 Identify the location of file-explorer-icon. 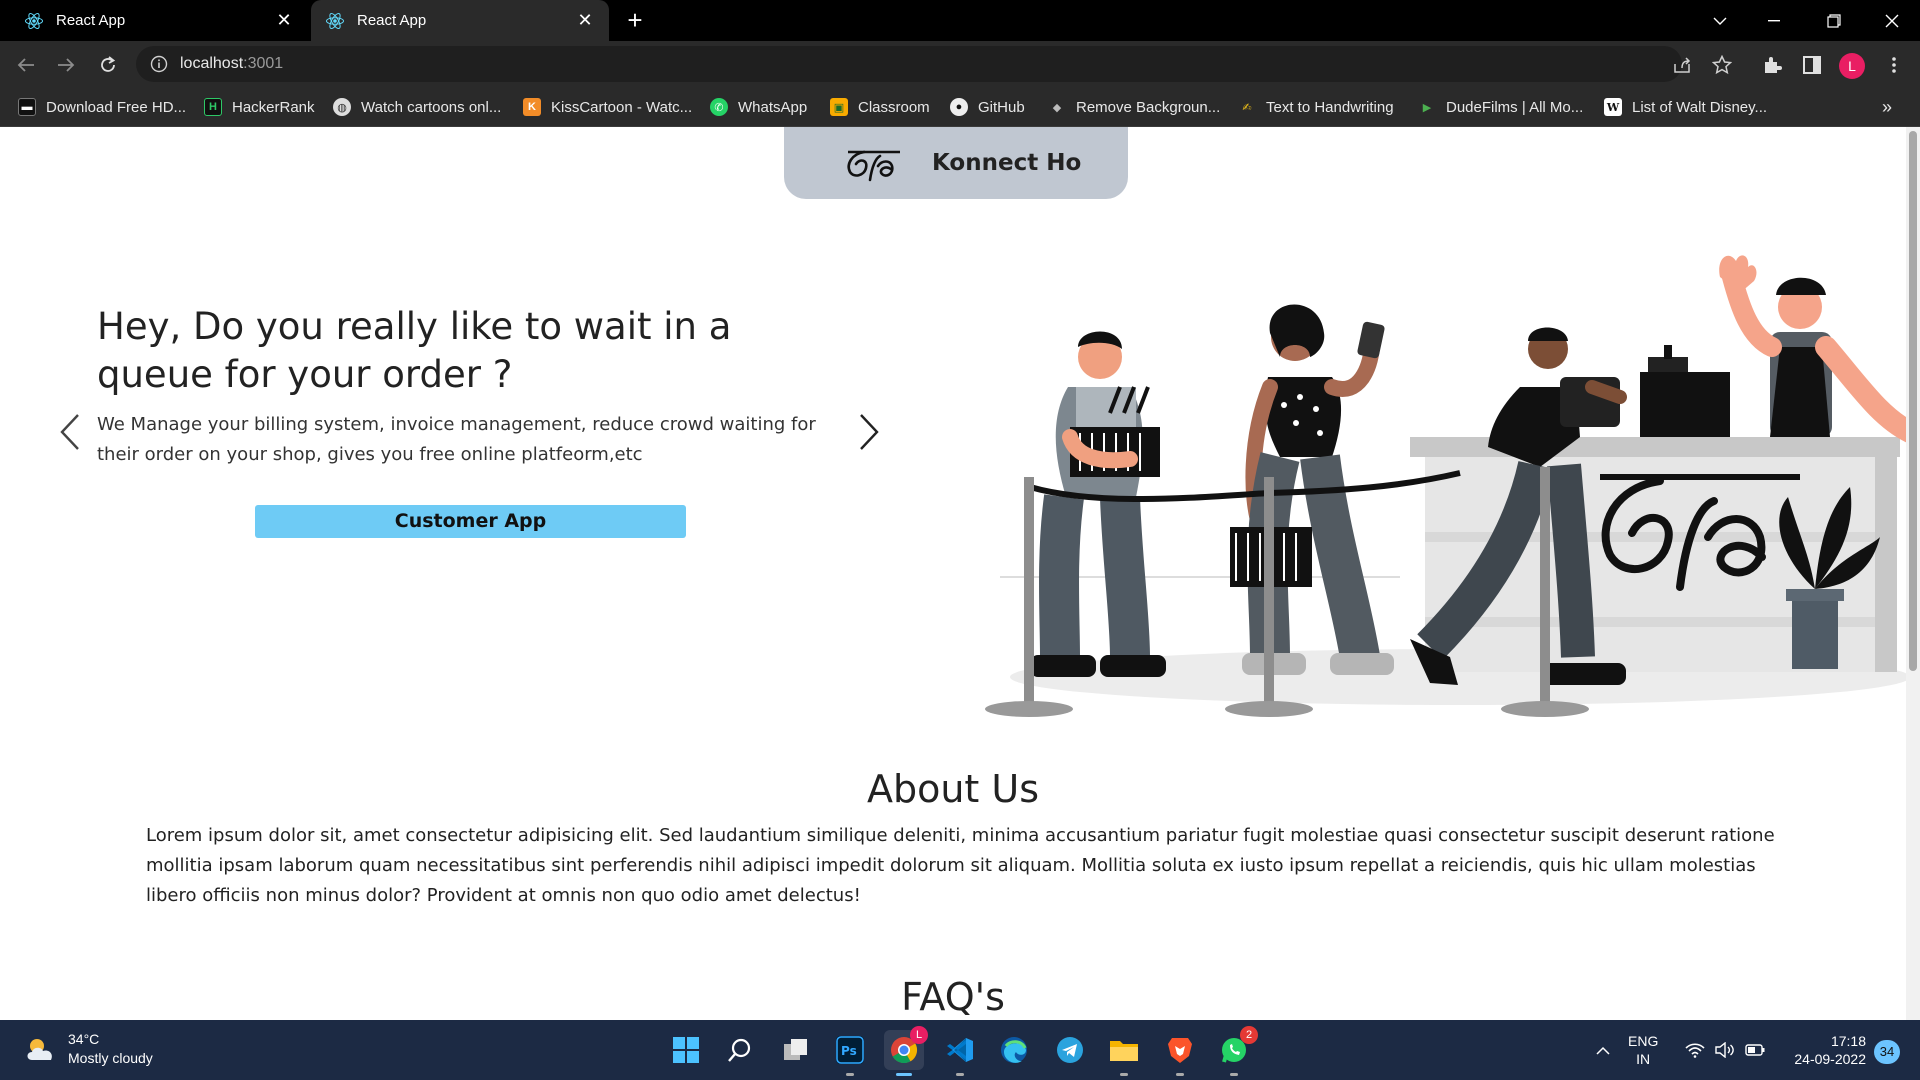
(1124, 1053).